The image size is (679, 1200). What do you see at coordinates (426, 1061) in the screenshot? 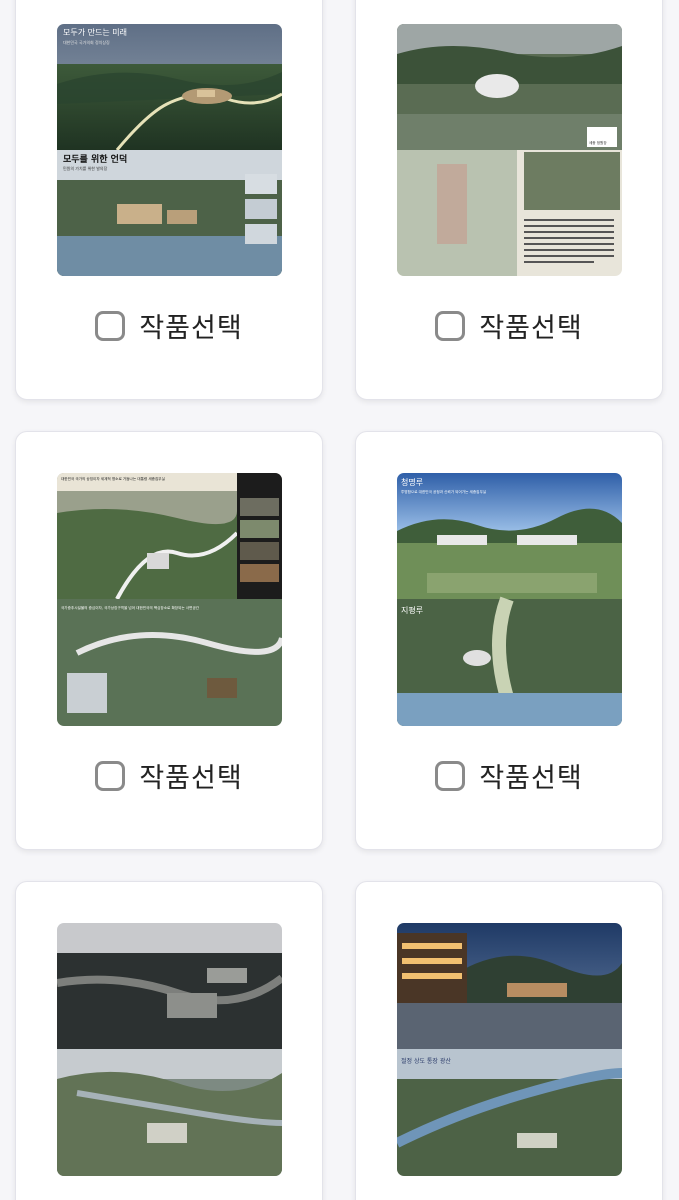
I see `image-6-side-text: 절정 상도 통장 광산` at bounding box center [426, 1061].